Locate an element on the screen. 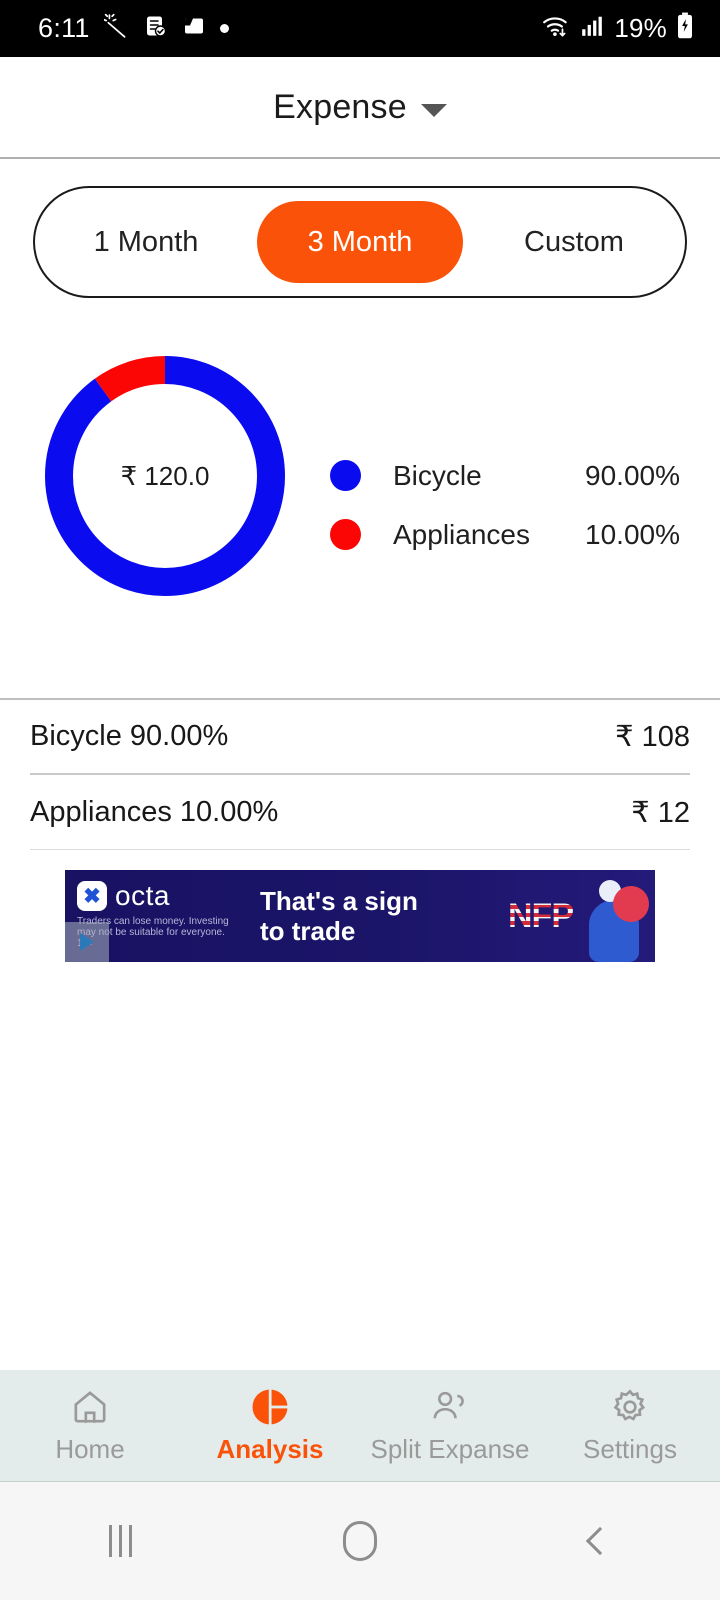 This screenshot has height=1600, width=720. note-check-icon is located at coordinates (156, 28).